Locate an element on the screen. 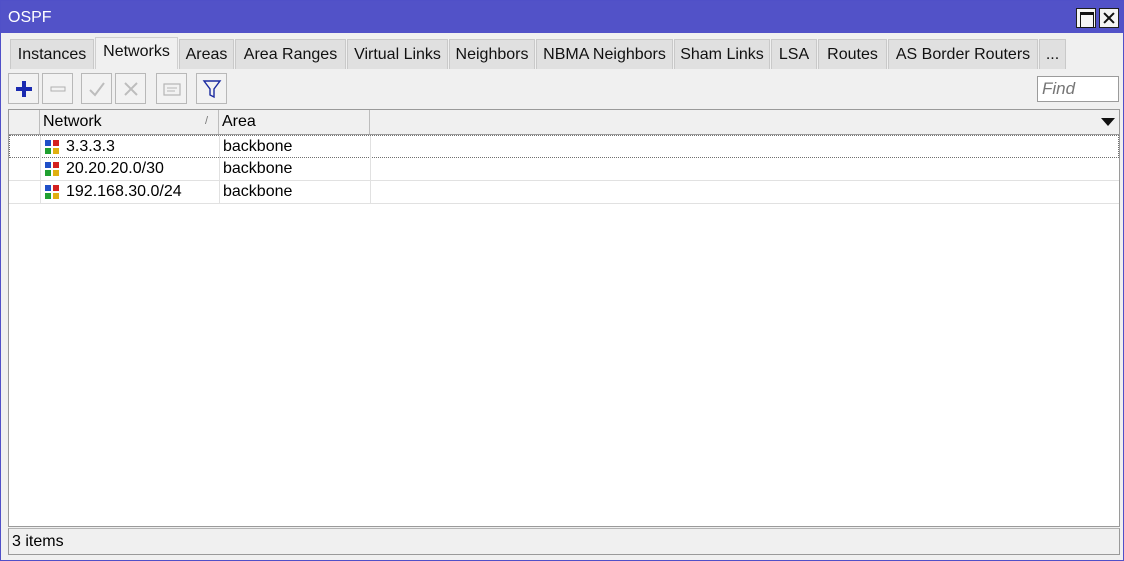 The height and width of the screenshot is (561, 1124). minus-icon is located at coordinates (58, 89).